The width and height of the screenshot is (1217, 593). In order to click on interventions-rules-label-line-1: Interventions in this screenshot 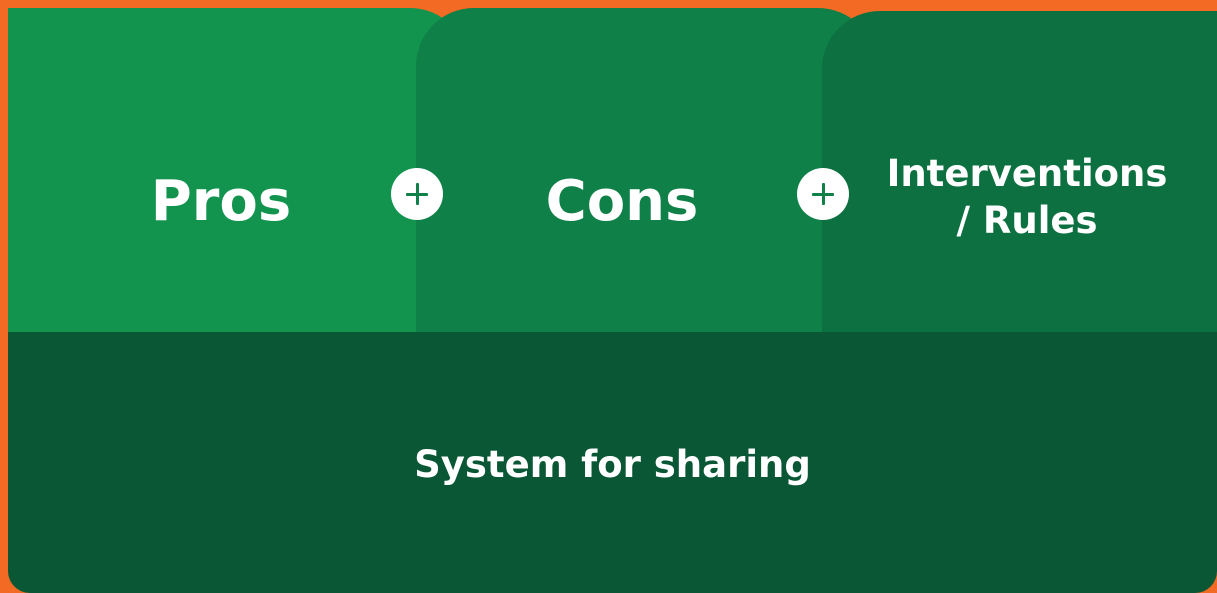, I will do `click(1027, 173)`.